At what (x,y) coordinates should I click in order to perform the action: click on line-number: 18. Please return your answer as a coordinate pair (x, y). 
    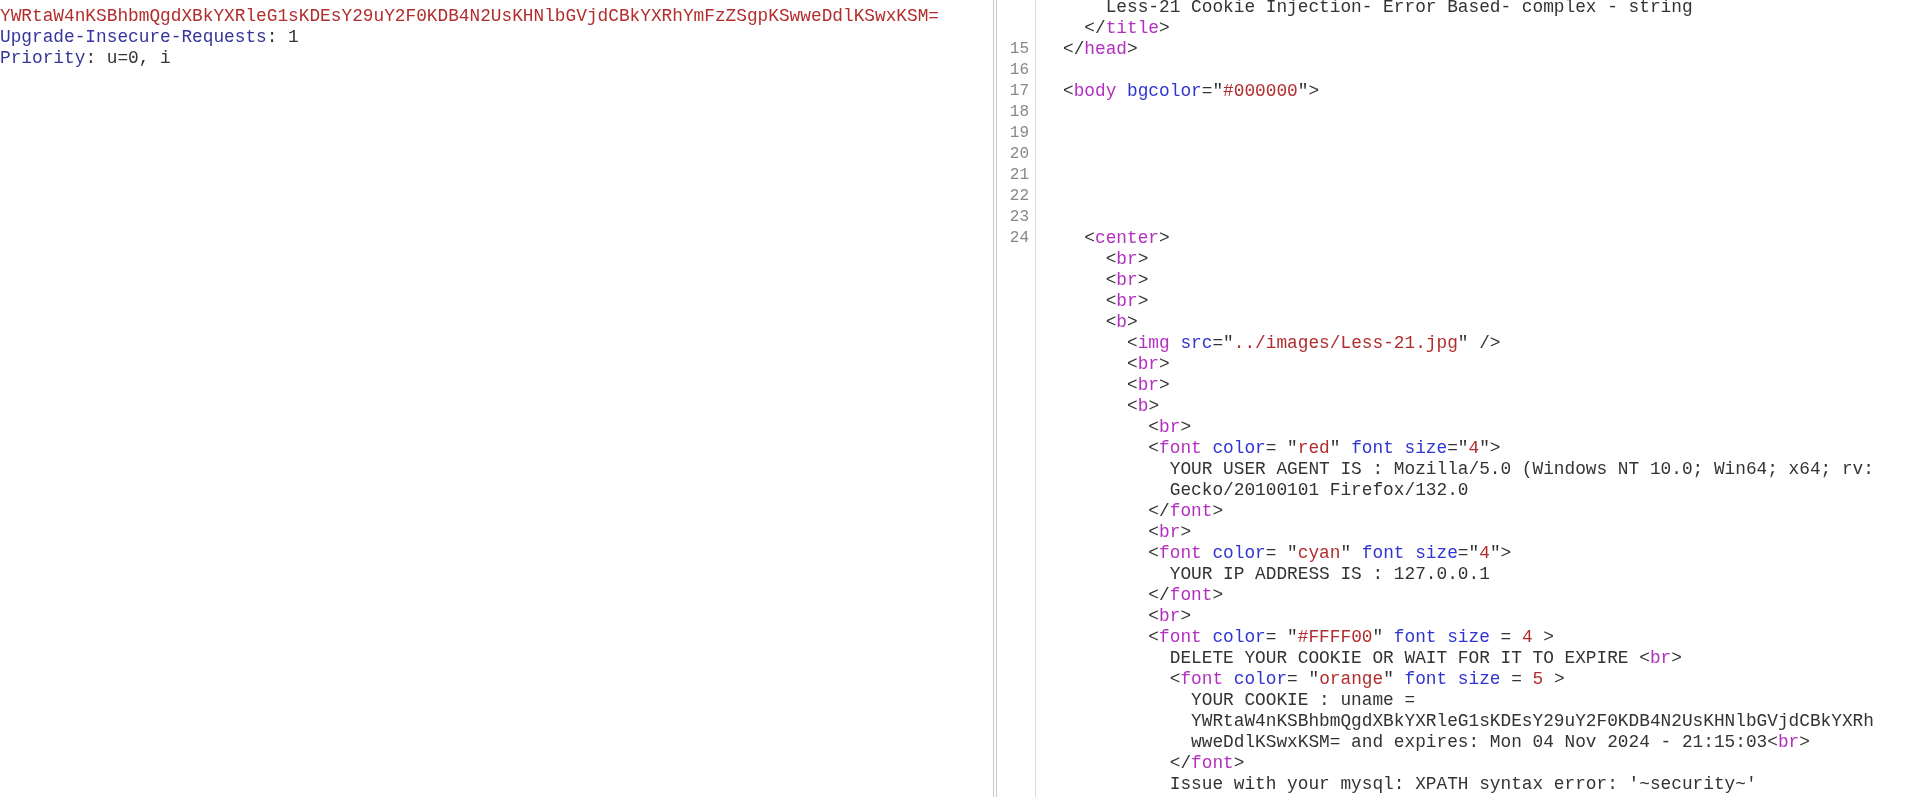
    Looking at the image, I should click on (1019, 112).